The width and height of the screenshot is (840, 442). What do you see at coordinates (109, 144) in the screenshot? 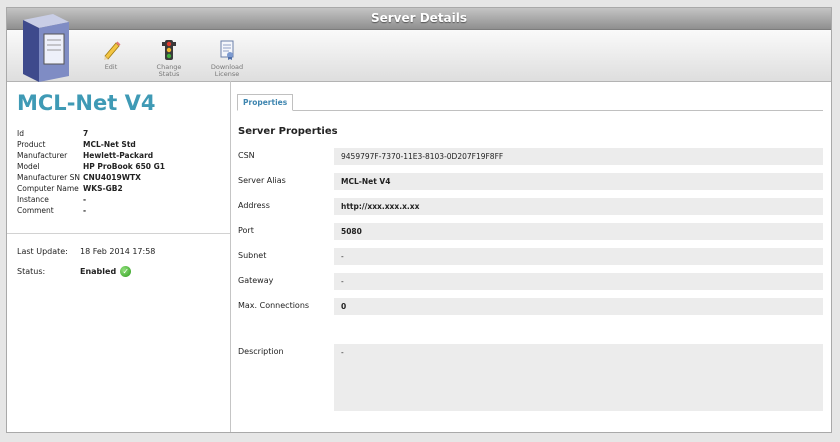
I see `property-value: MCL-Net Std` at bounding box center [109, 144].